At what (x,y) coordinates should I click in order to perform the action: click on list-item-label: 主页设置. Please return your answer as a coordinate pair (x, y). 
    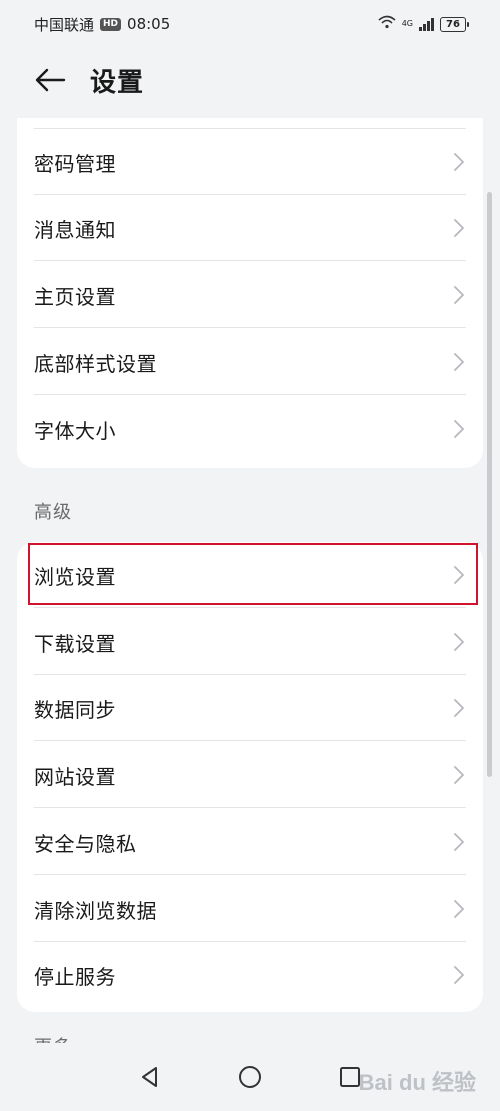
    Looking at the image, I should click on (75, 296).